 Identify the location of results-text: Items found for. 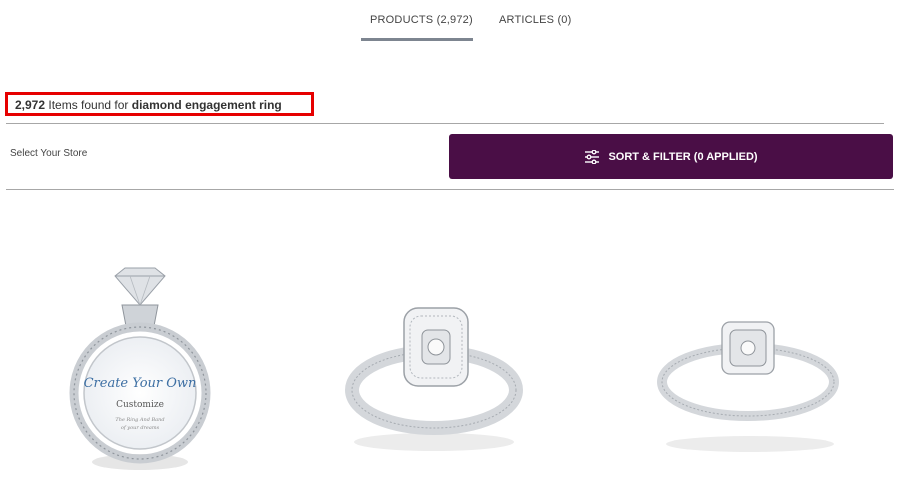
(88, 105).